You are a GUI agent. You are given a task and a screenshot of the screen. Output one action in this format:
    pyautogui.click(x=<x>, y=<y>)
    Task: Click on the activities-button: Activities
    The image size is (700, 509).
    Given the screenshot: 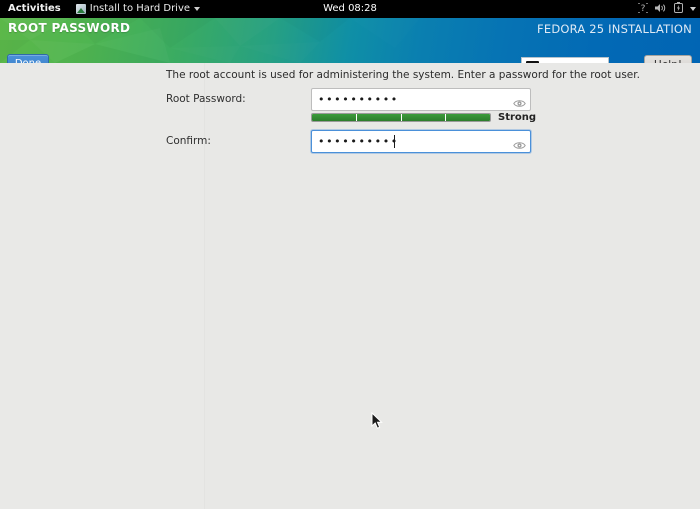 What is the action you would take?
    pyautogui.click(x=35, y=9)
    